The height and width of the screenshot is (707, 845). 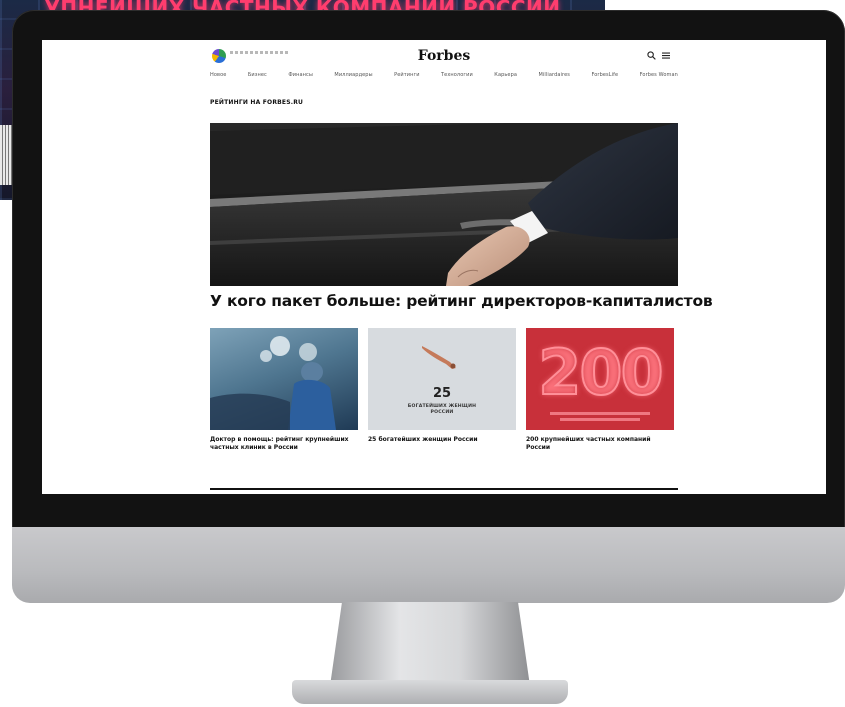 I want to click on nav-item-forbeswoman: Forbes Woman, so click(x=659, y=78).